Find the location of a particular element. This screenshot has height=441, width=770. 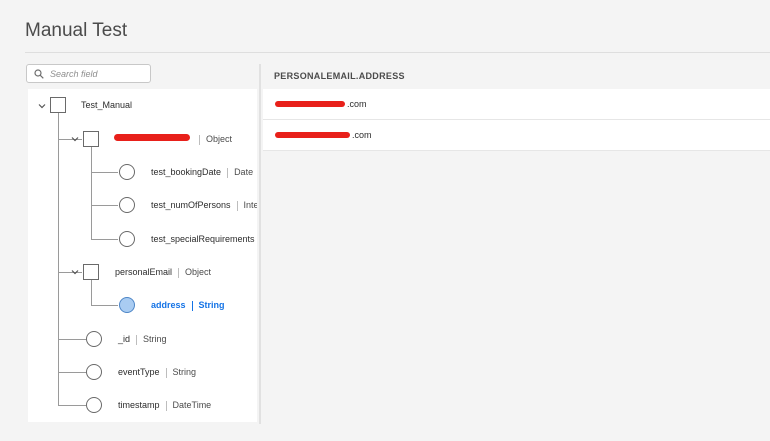

checkbox-root is located at coordinates (58, 105).